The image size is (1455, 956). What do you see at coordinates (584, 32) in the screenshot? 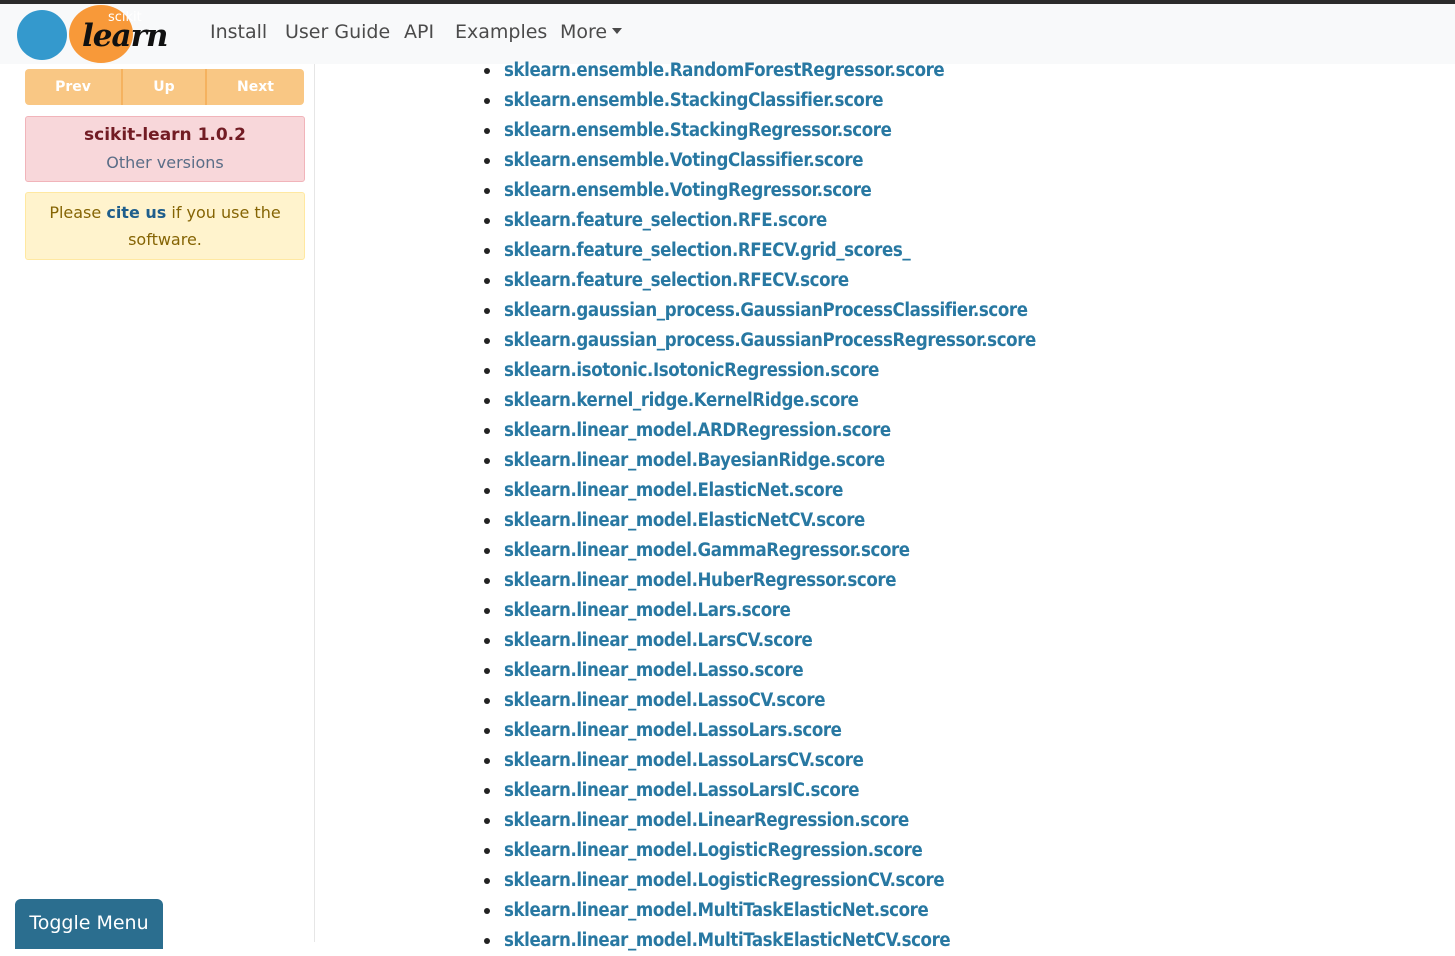
I see `nav-more-label: More` at bounding box center [584, 32].